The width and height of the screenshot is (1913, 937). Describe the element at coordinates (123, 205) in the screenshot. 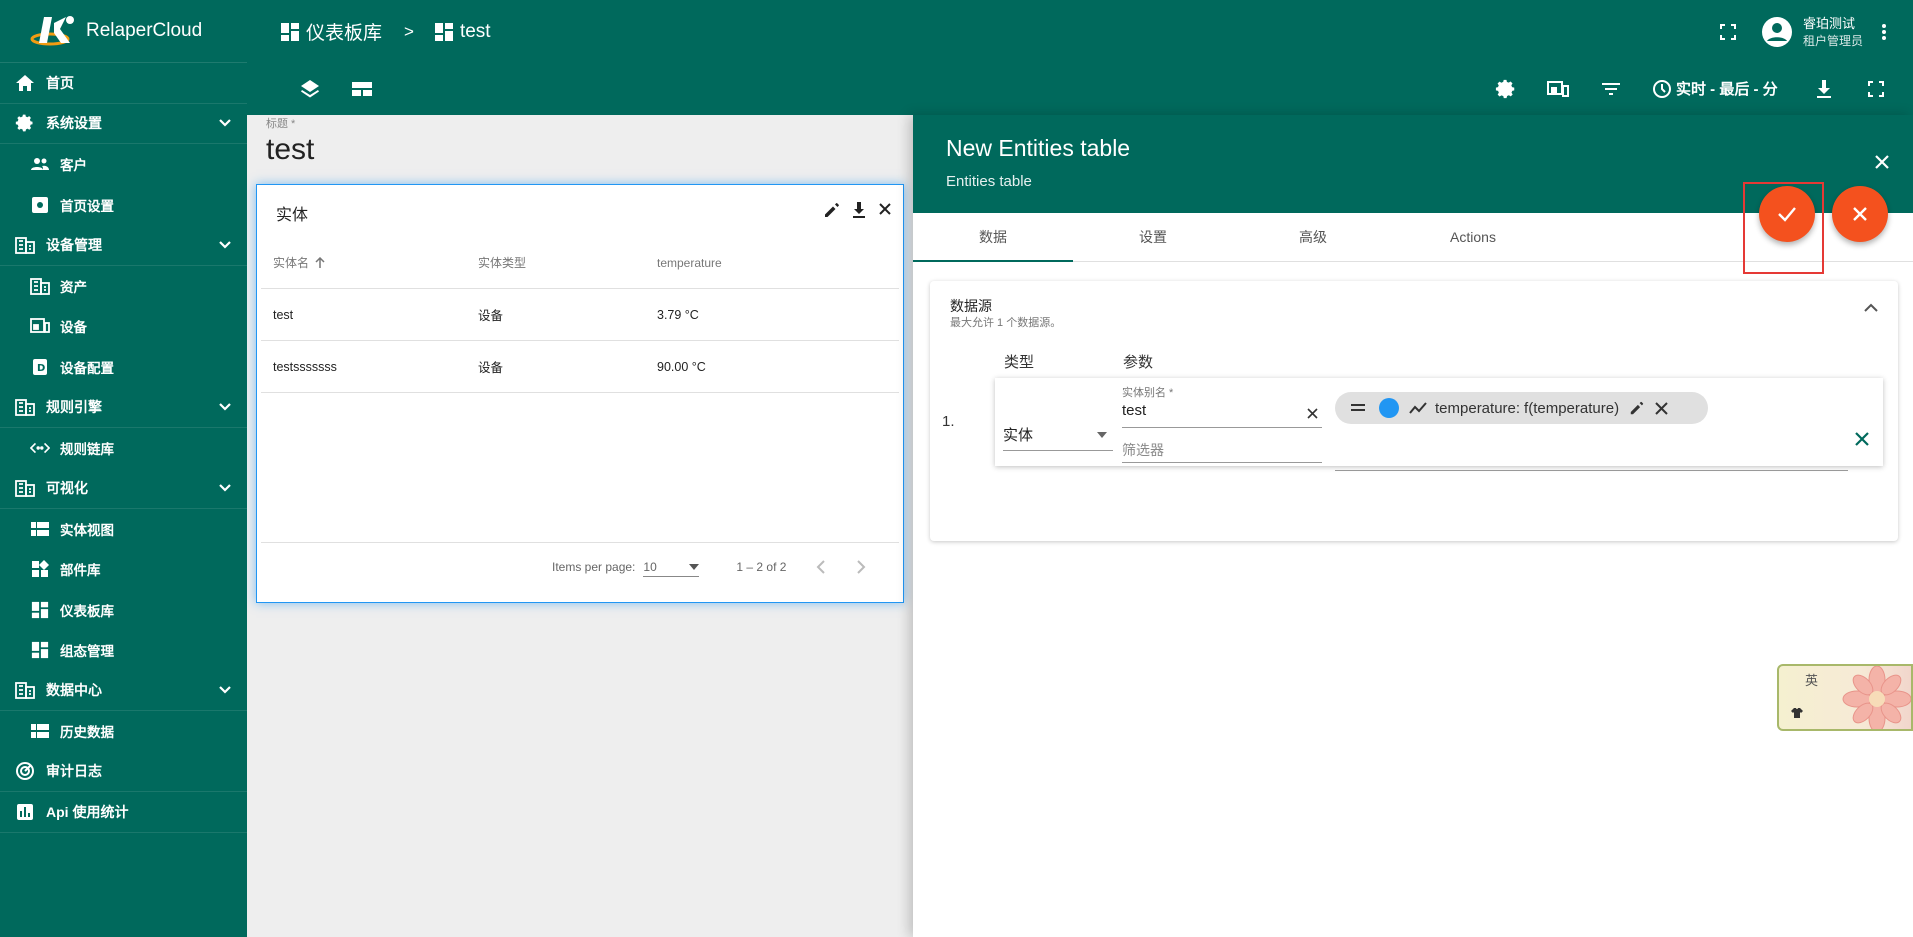

I see `sidebar-item: 首页设置` at that location.